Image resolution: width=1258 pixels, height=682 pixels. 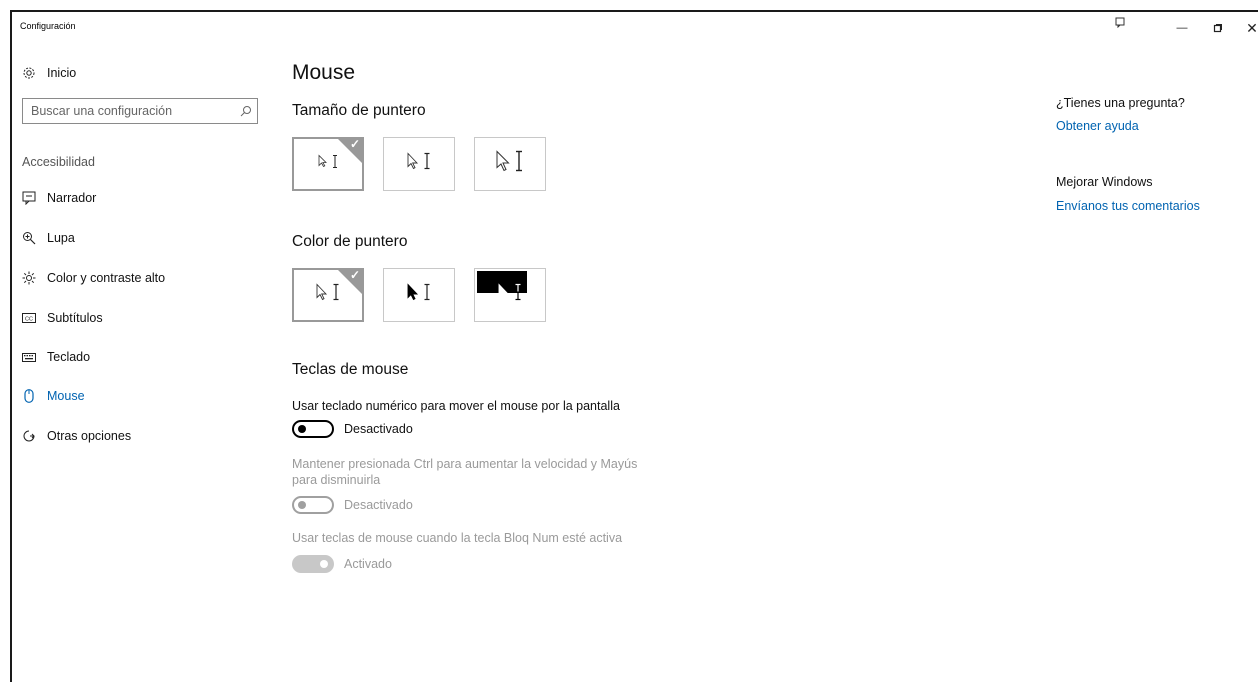 What do you see at coordinates (61, 238) in the screenshot?
I see `sidebar-item-label: Lupa` at bounding box center [61, 238].